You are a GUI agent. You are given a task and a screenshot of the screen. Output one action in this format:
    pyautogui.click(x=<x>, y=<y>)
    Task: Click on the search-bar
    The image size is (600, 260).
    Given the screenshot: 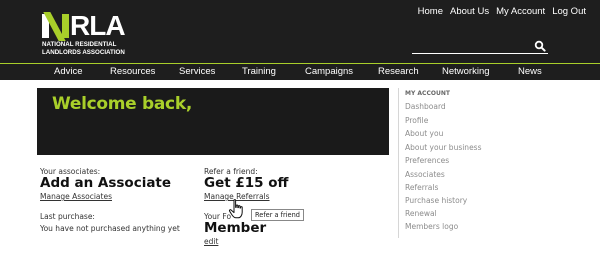 What is the action you would take?
    pyautogui.click(x=480, y=49)
    